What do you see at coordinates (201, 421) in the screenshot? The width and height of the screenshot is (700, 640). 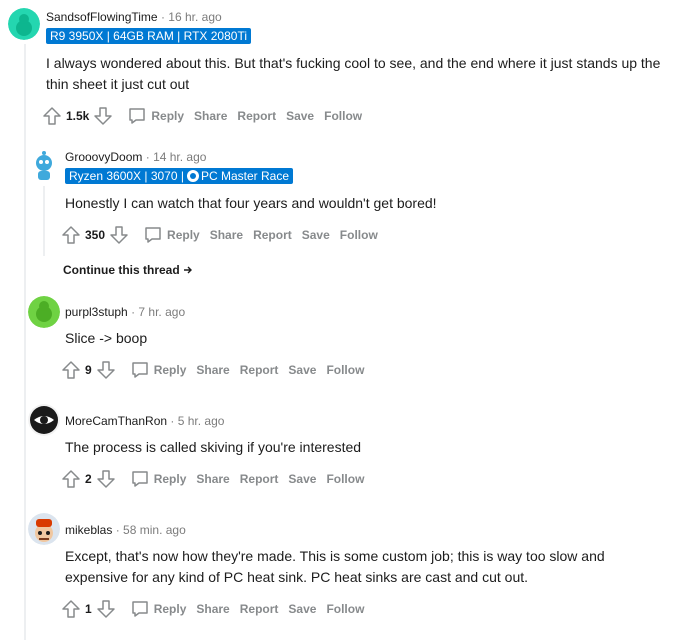 I see `timestamp: 5 hr. ago` at bounding box center [201, 421].